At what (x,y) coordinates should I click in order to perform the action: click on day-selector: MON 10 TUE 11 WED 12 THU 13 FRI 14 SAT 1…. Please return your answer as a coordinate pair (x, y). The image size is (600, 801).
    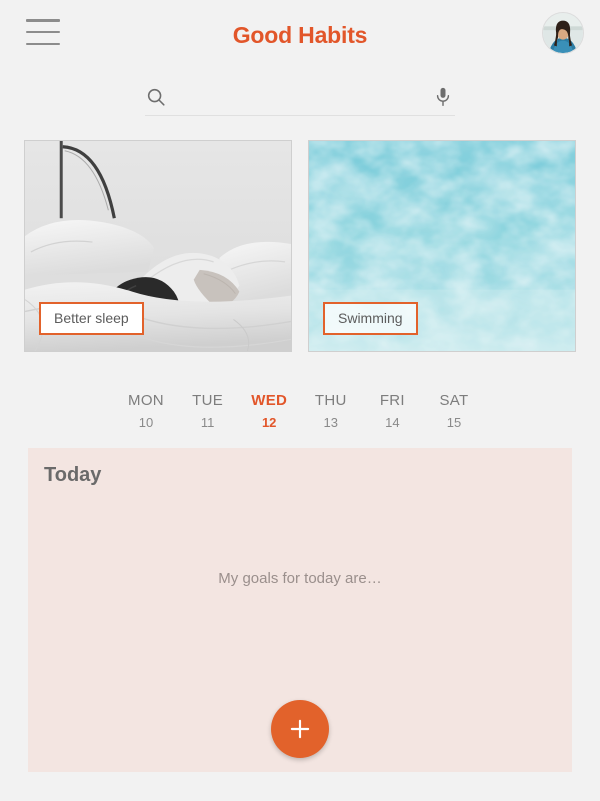
    Looking at the image, I should click on (300, 411).